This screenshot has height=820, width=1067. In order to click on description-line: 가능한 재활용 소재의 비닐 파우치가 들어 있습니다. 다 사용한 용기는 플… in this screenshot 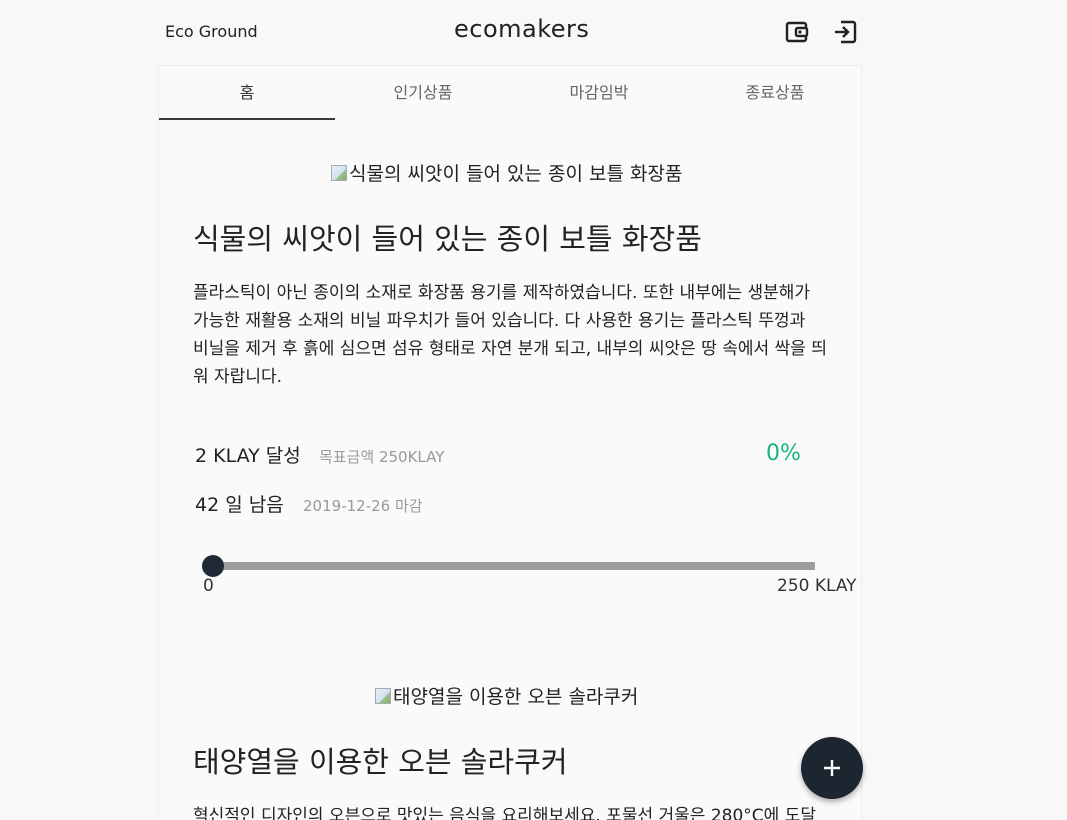, I will do `click(499, 321)`.